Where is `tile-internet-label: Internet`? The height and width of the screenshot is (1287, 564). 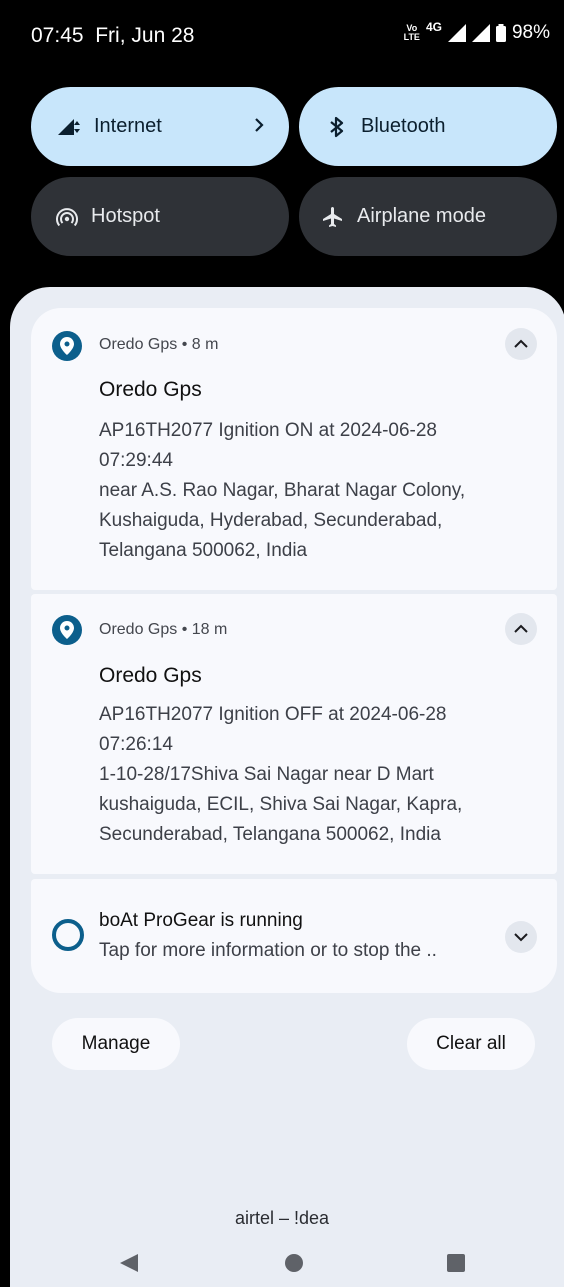 tile-internet-label: Internet is located at coordinates (128, 126).